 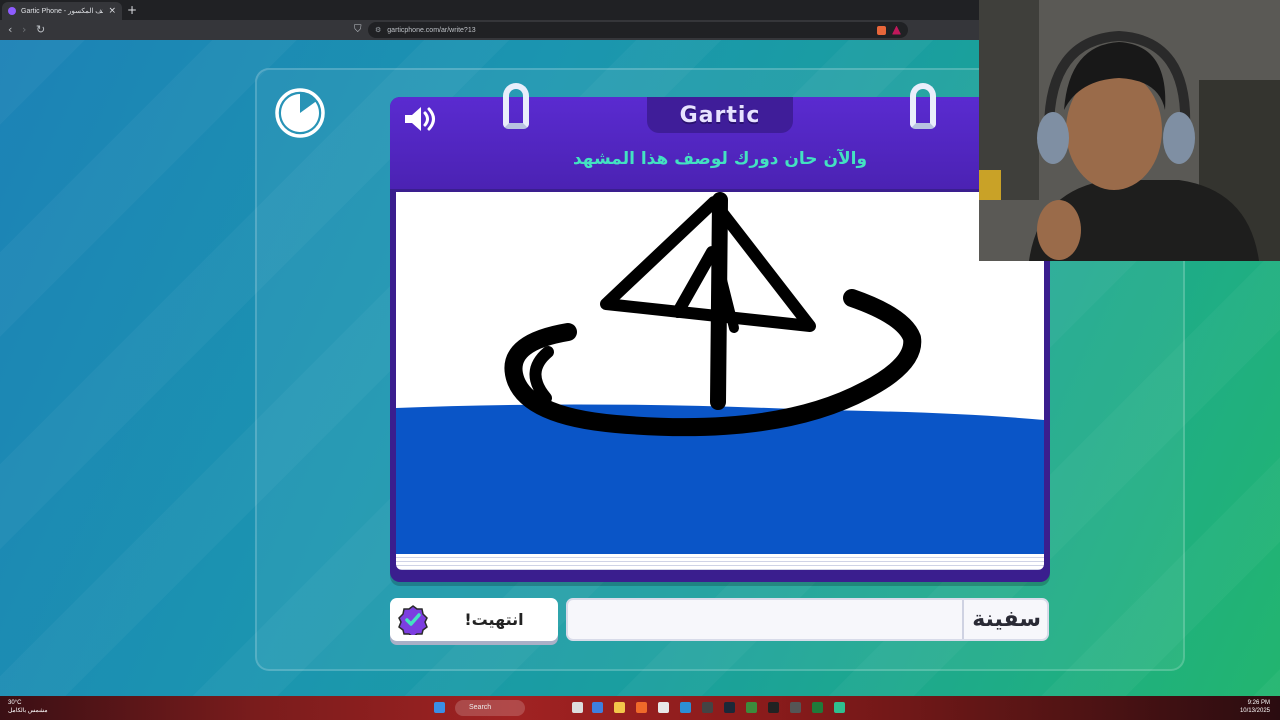 I want to click on browser-tab: Gartic Phone - لعبة الهاتف المكسور ×, so click(x=62, y=11).